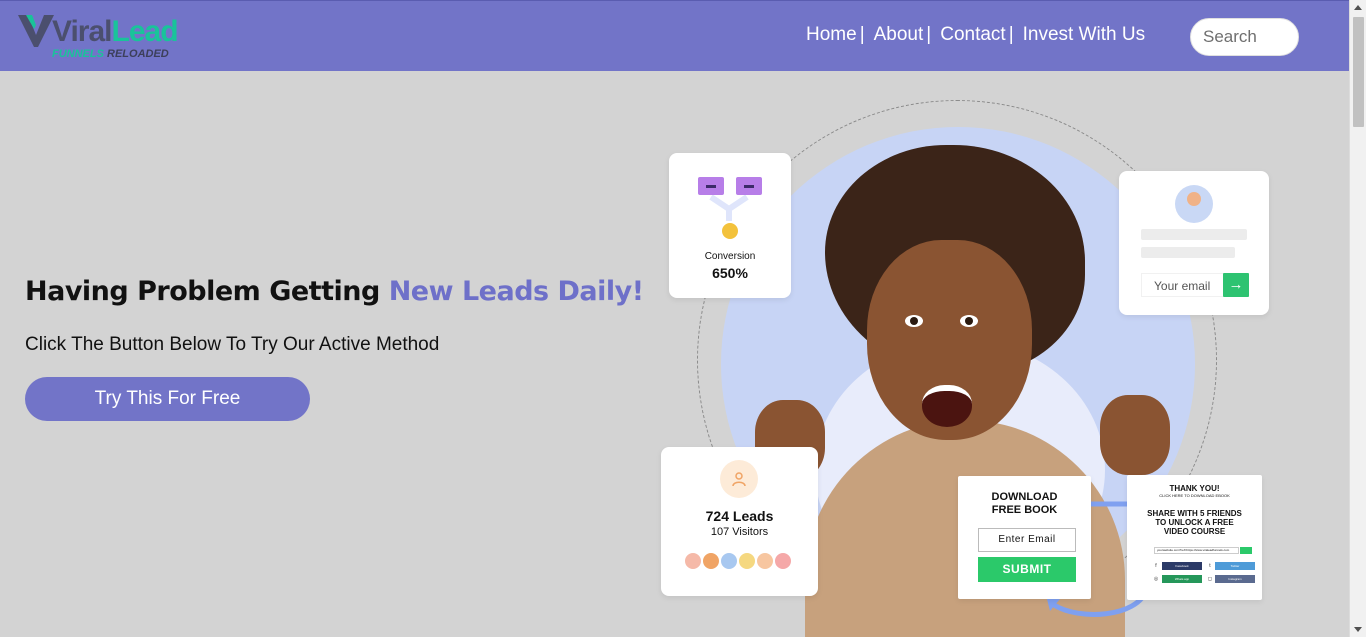 The width and height of the screenshot is (1366, 637). Describe the element at coordinates (1027, 540) in the screenshot. I see `book-email-field: Enter Email` at that location.